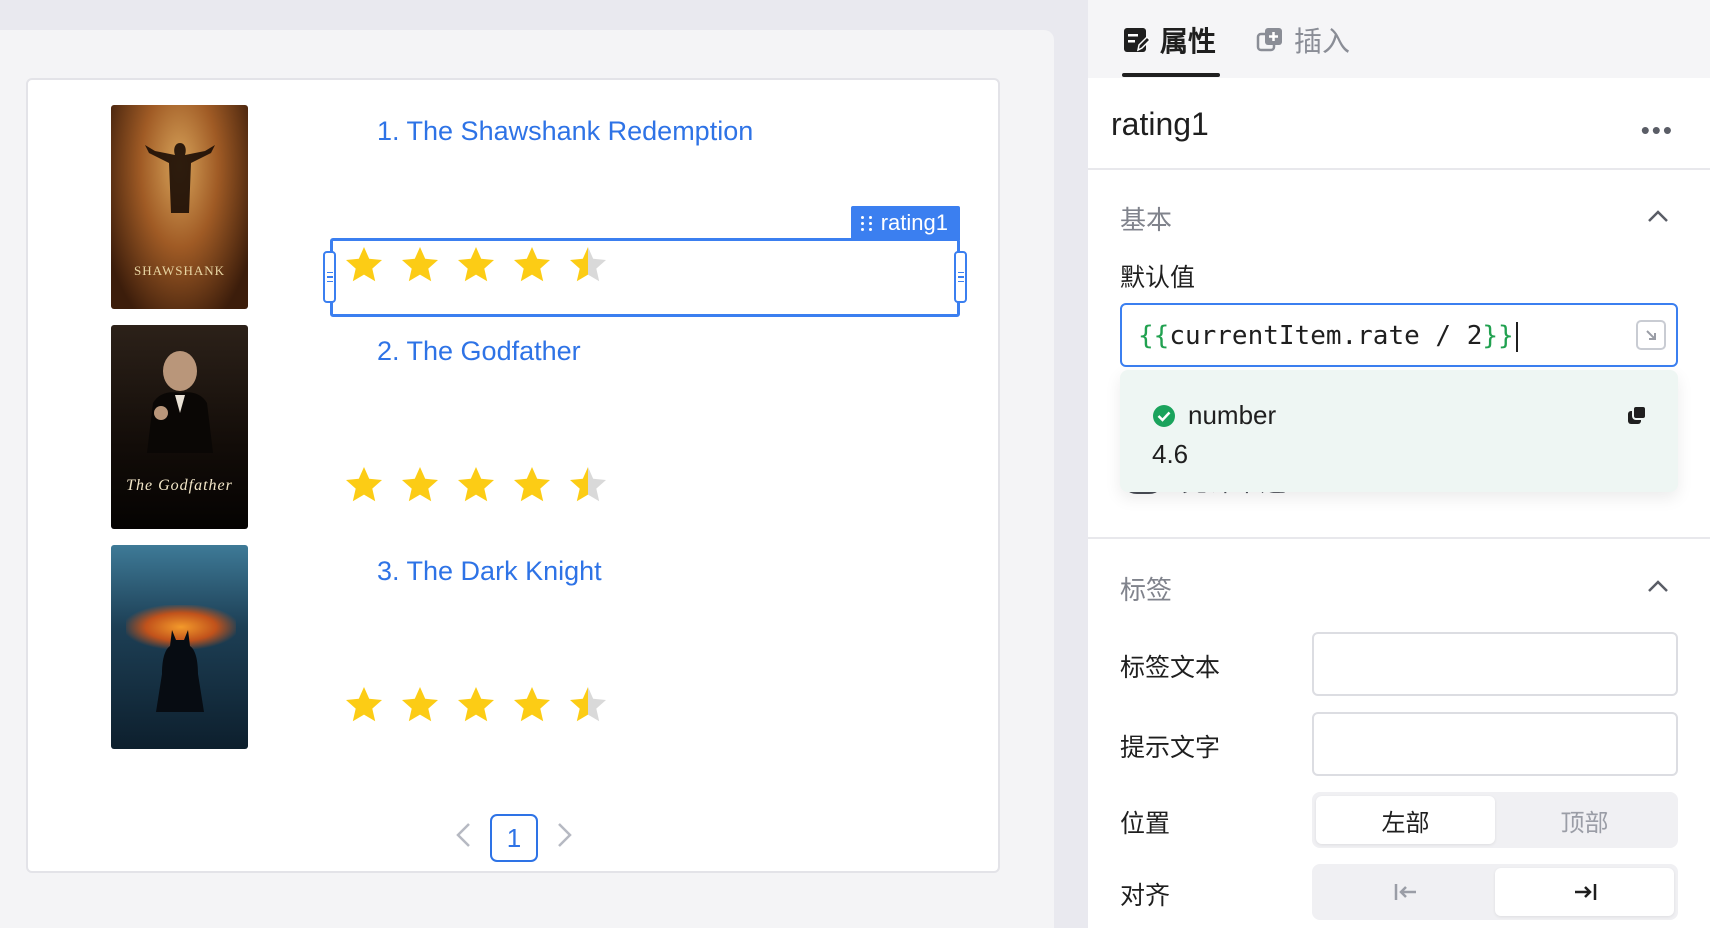  What do you see at coordinates (565, 131) in the screenshot?
I see `movie-title: 1. The Shawshank Redemption` at bounding box center [565, 131].